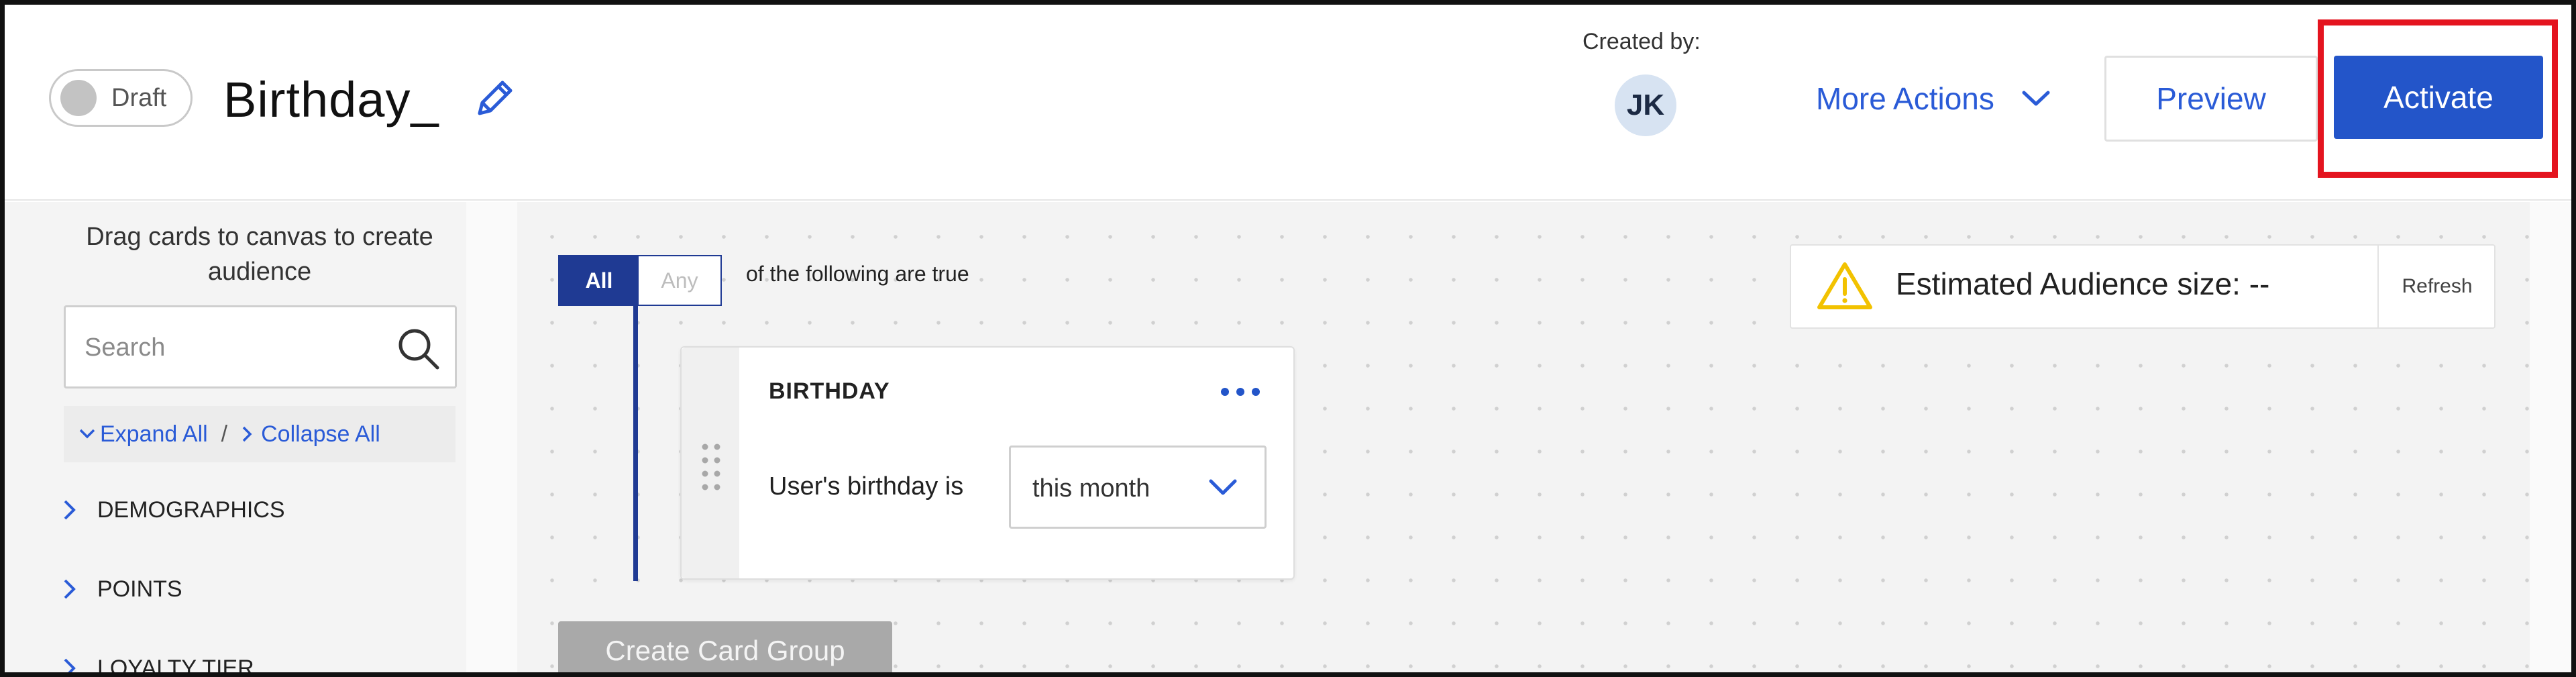 Image resolution: width=2576 pixels, height=677 pixels. I want to click on more-actions-label: More Actions, so click(1905, 99).